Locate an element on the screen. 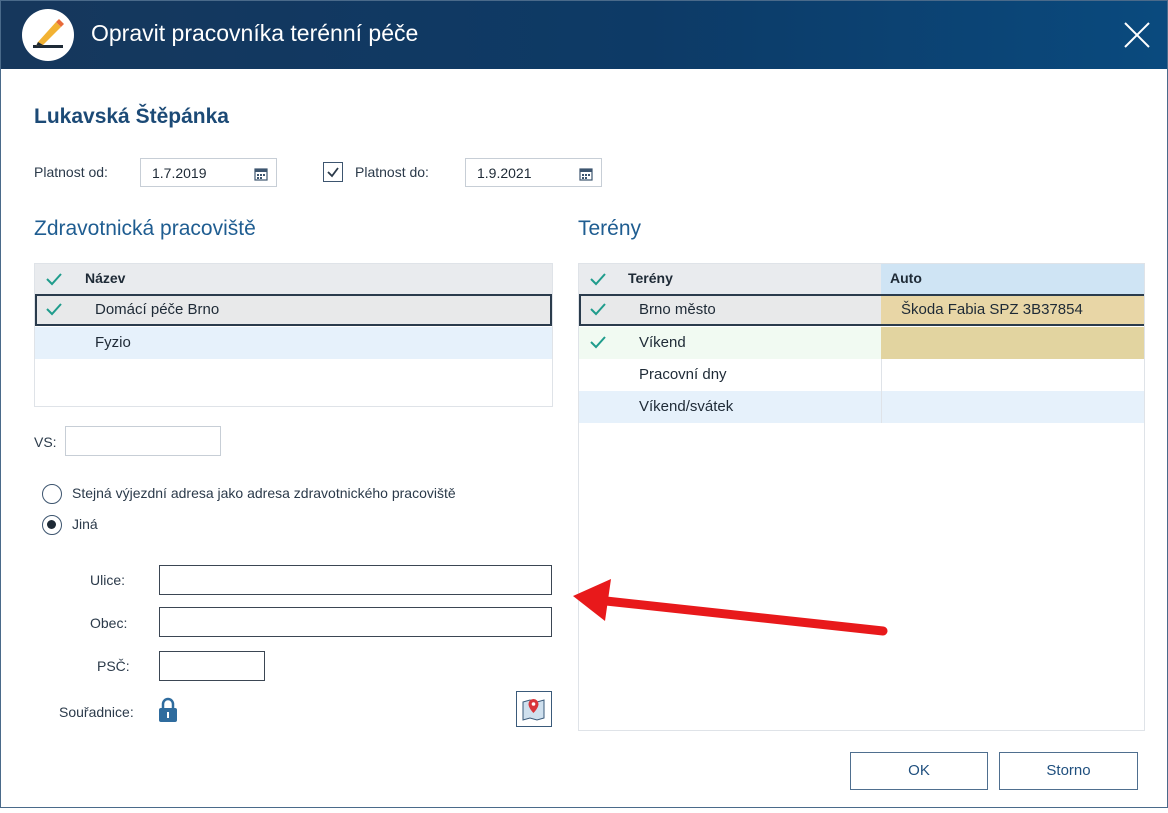 Image resolution: width=1168 pixels, height=813 pixels. dialog-title: Opravit pracovníka terénní péče is located at coordinates (255, 33).